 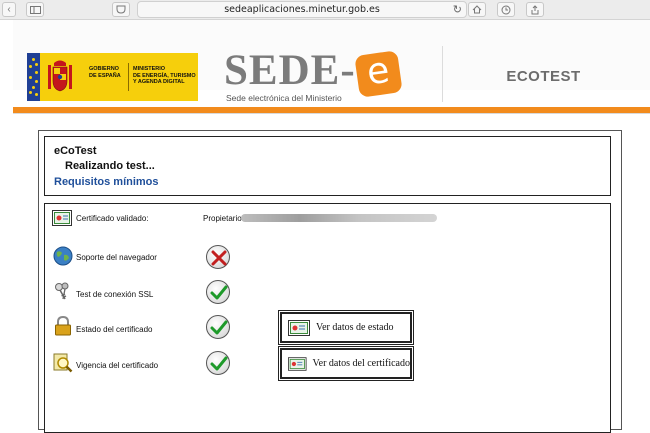 I want to click on padlock-icon, so click(x=63, y=326).